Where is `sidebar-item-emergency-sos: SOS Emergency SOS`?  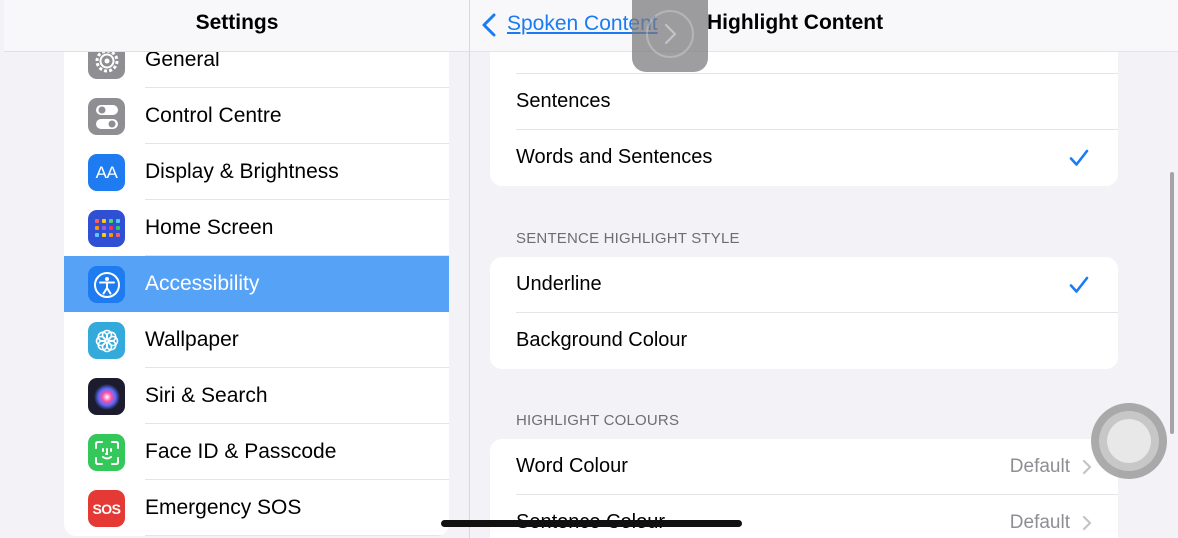
sidebar-item-emergency-sos: SOS Emergency SOS is located at coordinates (256, 508).